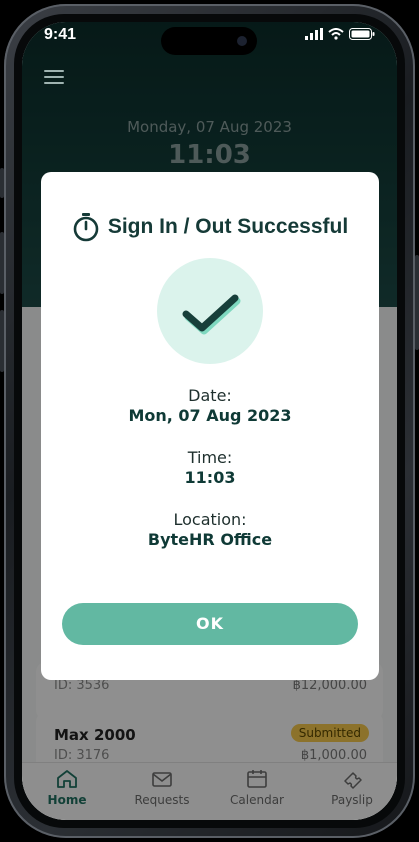 Image resolution: width=419 pixels, height=842 pixels. What do you see at coordinates (54, 77) in the screenshot?
I see `hamburger-menu-icon` at bounding box center [54, 77].